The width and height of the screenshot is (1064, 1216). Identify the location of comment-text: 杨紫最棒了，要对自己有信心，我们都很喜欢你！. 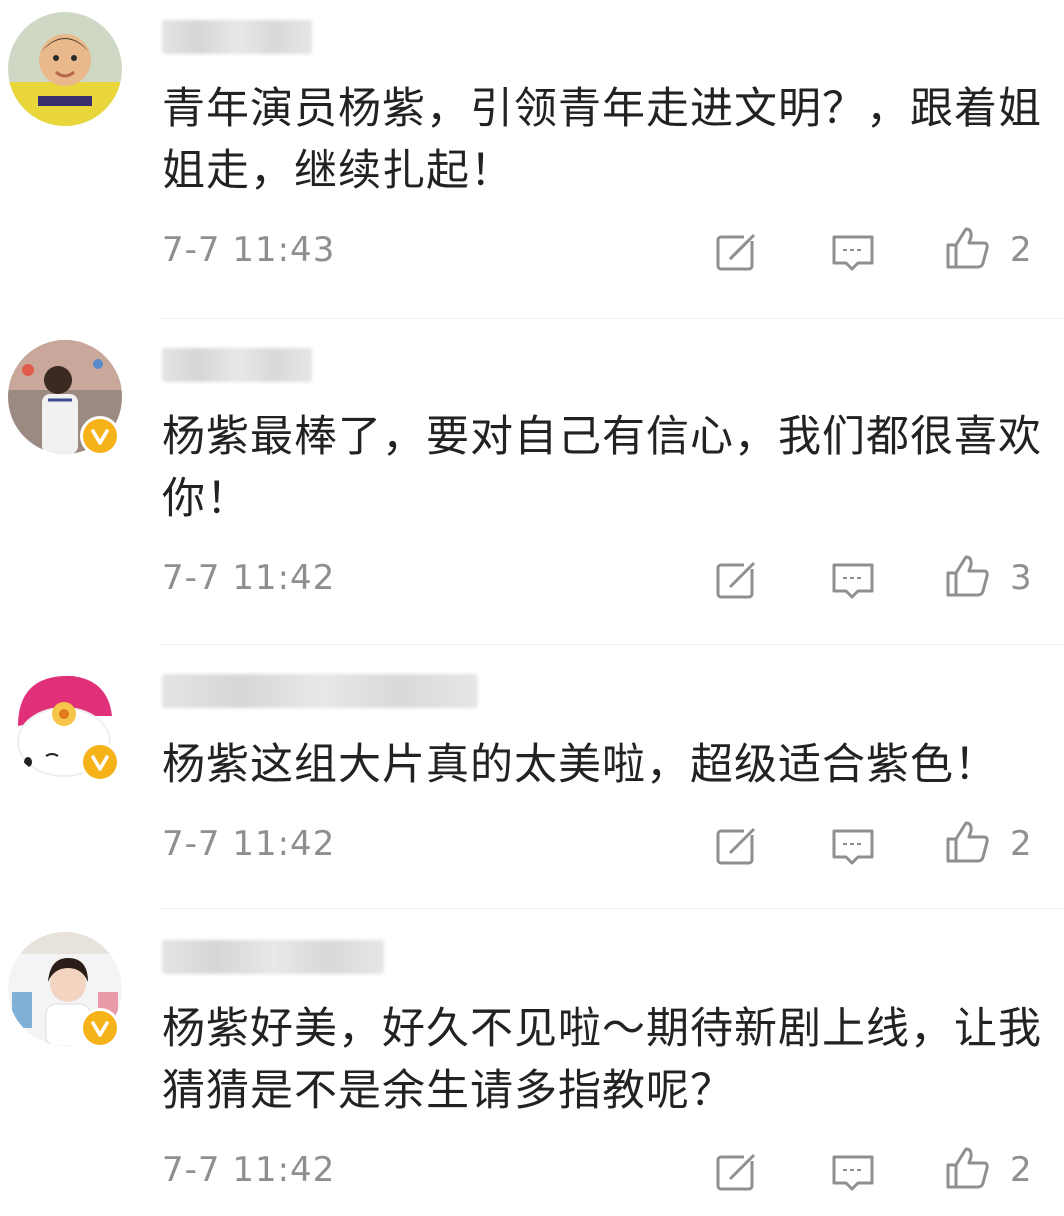
(602, 468).